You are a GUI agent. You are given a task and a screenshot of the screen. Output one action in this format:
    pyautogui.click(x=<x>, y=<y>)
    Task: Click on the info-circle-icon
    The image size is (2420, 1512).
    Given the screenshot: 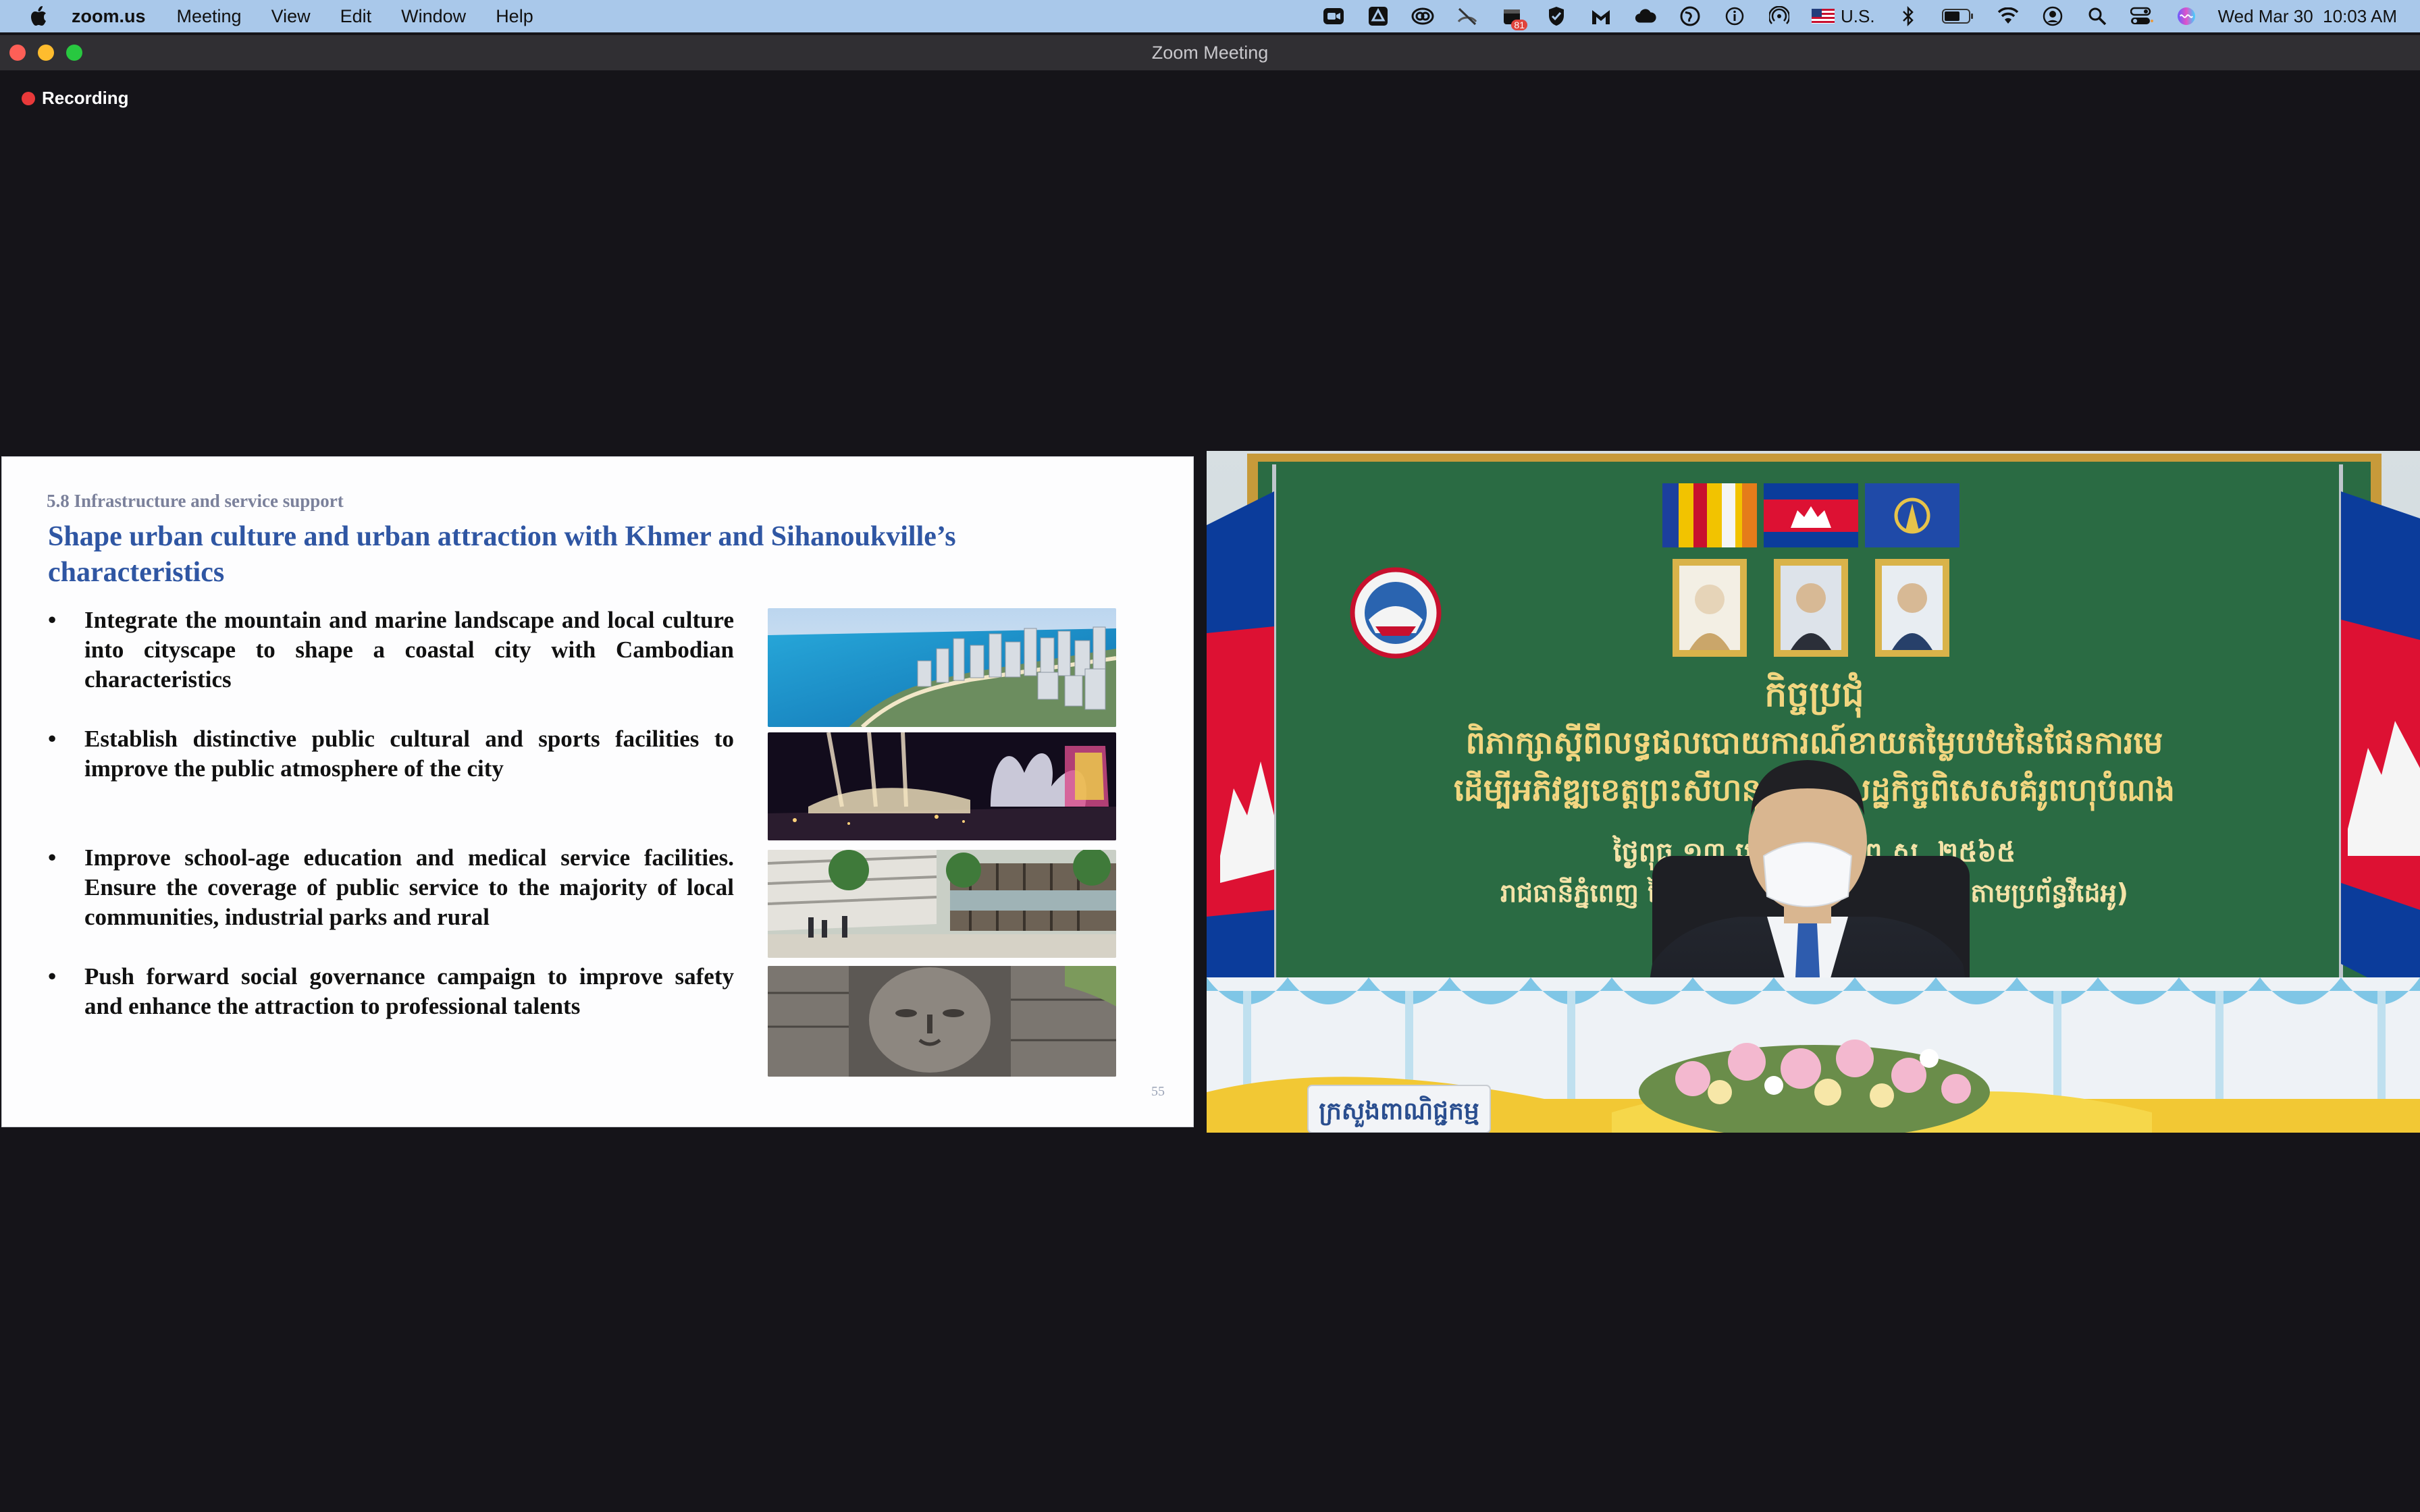 What is the action you would take?
    pyautogui.click(x=1734, y=16)
    